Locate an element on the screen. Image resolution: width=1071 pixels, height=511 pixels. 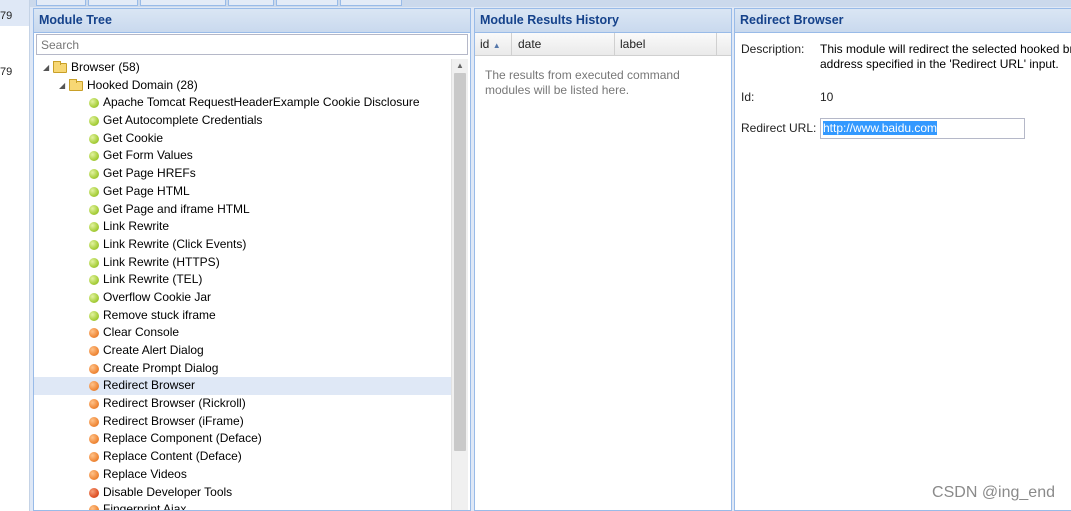
redirect-url-input: http://www.baidu.com is located at coordinates (922, 128).